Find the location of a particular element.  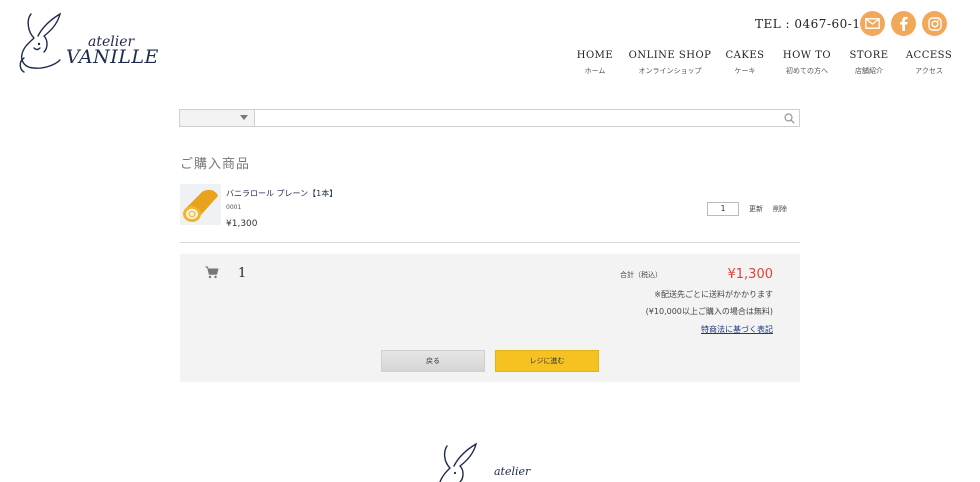

product-image is located at coordinates (200, 204).